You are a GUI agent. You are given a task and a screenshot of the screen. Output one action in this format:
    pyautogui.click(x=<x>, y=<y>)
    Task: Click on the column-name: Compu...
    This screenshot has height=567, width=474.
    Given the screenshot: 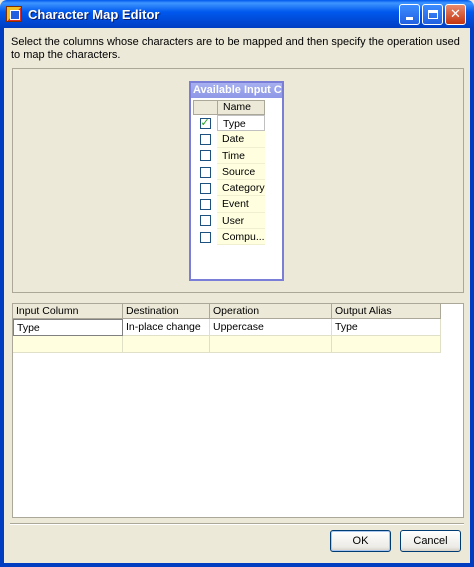 What is the action you would take?
    pyautogui.click(x=241, y=237)
    